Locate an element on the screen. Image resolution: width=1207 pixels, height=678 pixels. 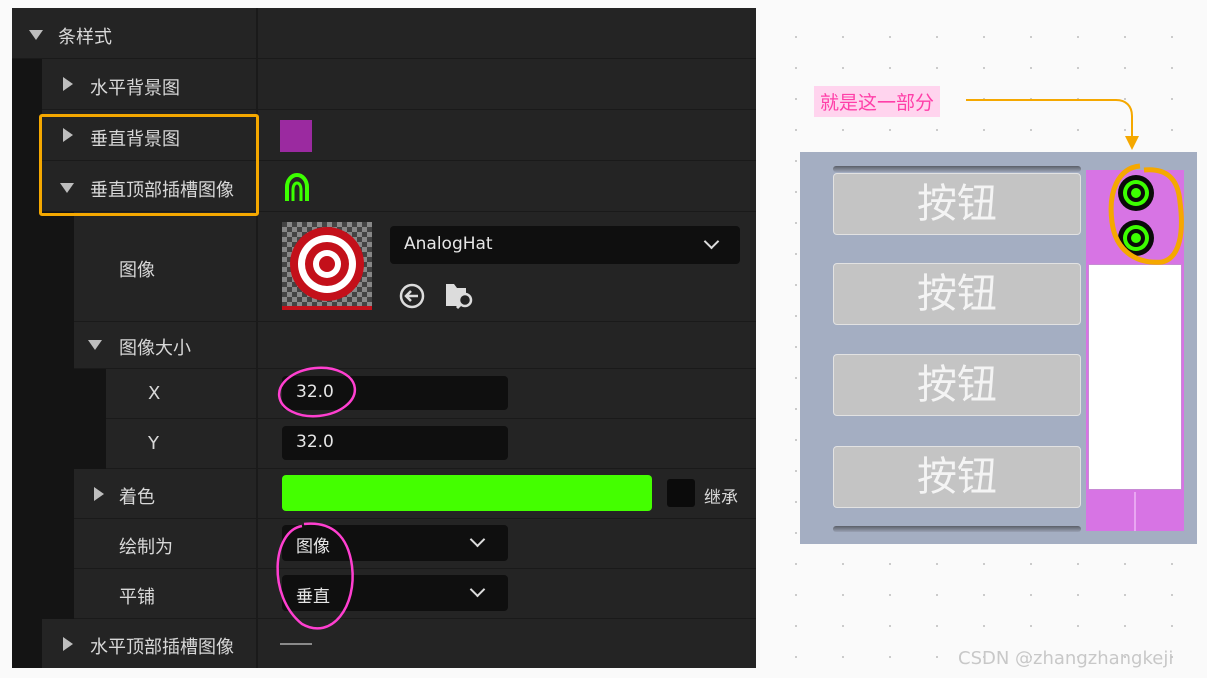
bottom-shadow is located at coordinates (957, 529).